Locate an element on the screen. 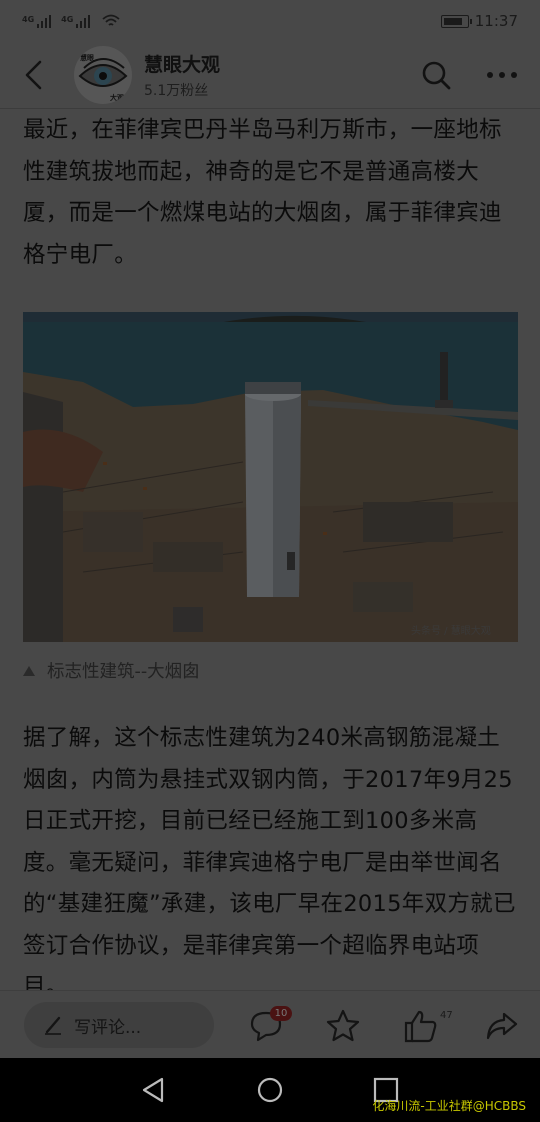  wifi-icon is located at coordinates (111, 20).